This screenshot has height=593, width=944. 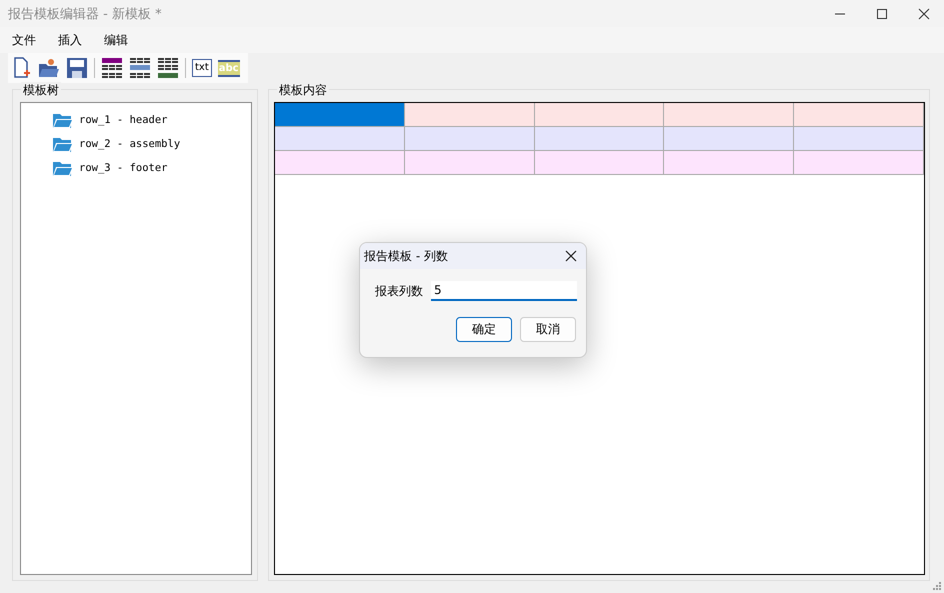 What do you see at coordinates (123, 120) in the screenshot?
I see `tree-item: row_1 - header` at bounding box center [123, 120].